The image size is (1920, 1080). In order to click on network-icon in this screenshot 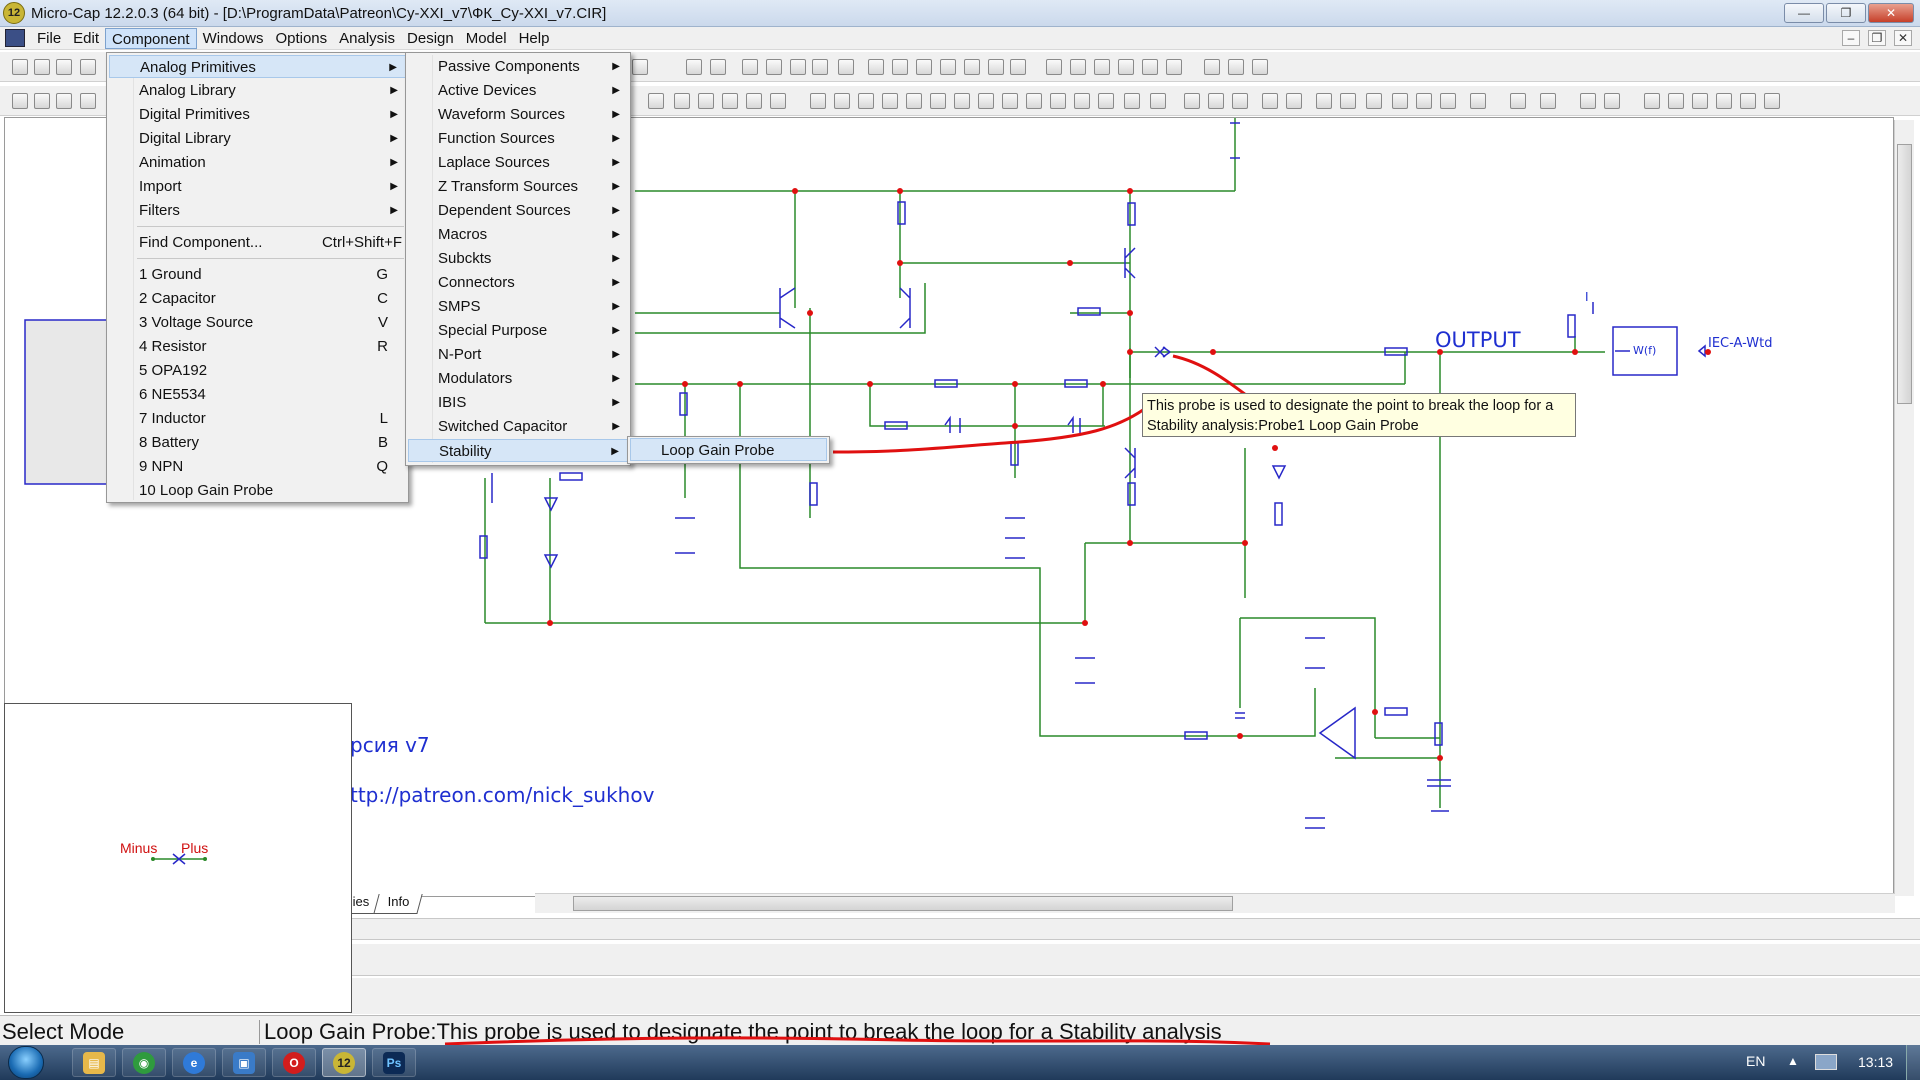, I will do `click(1826, 1062)`.